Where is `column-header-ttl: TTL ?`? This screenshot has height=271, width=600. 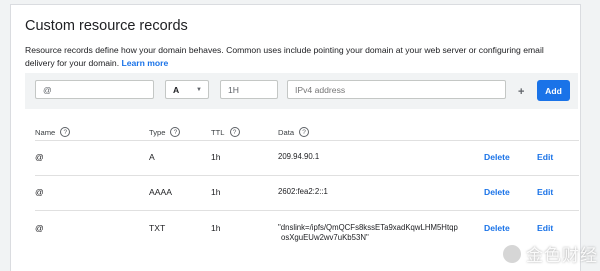 column-header-ttl: TTL ? is located at coordinates (225, 132).